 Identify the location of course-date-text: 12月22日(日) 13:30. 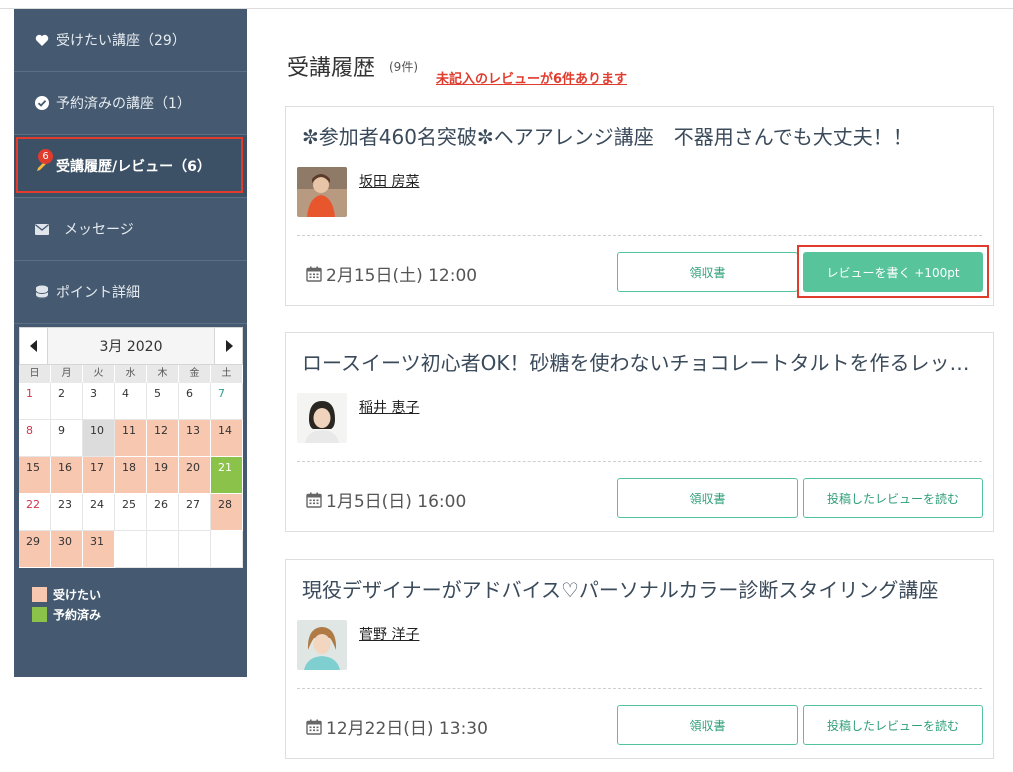
(407, 729).